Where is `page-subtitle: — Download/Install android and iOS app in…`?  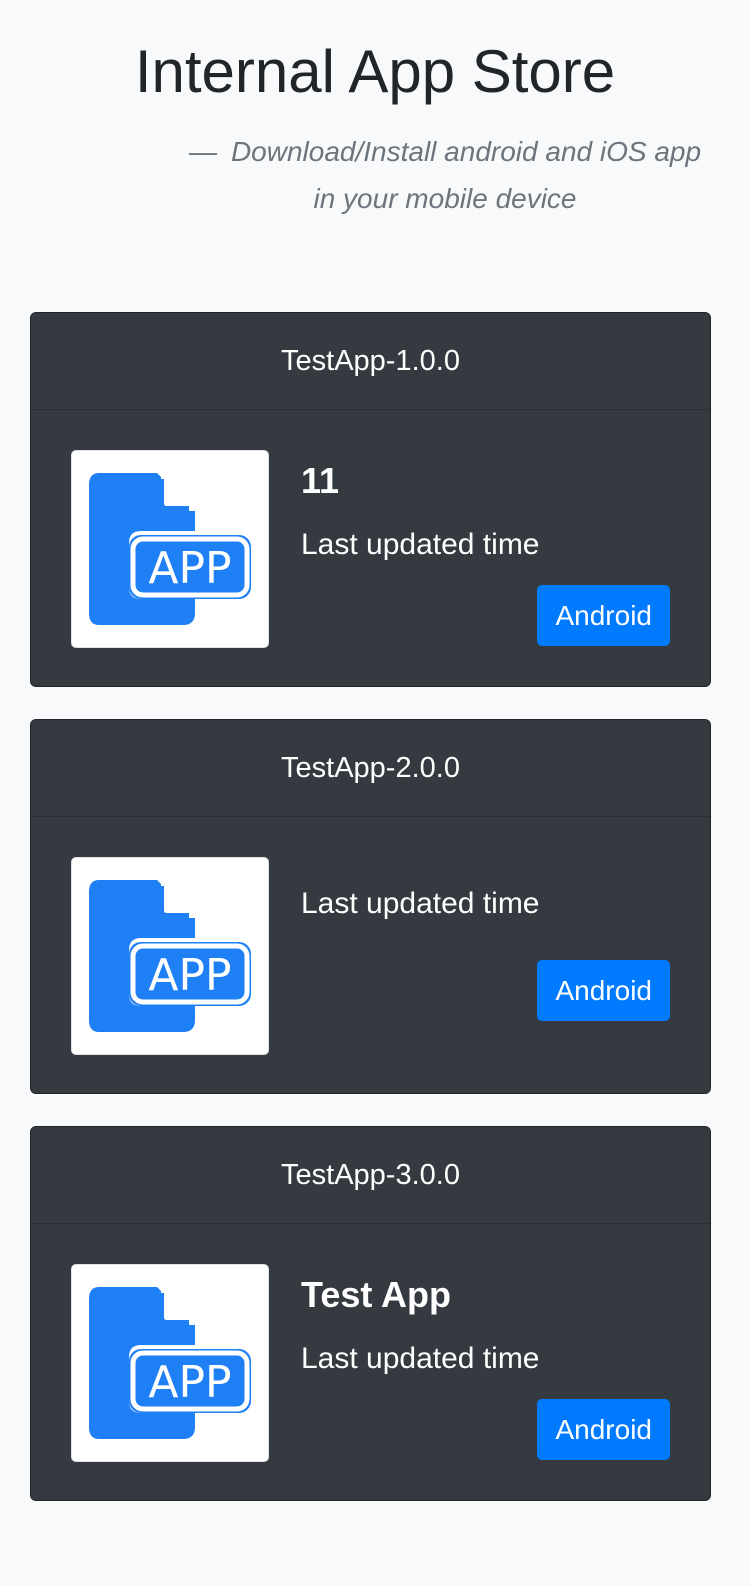
page-subtitle: — Download/Install android and iOS app in… is located at coordinates (445, 175).